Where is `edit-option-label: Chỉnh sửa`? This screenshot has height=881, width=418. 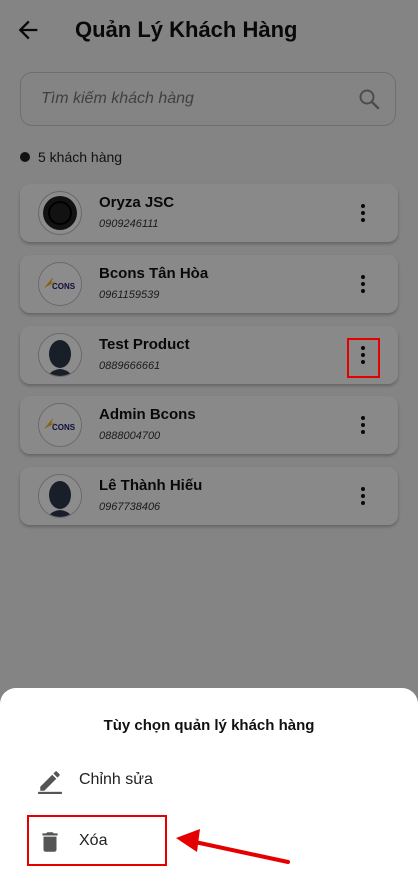 edit-option-label: Chỉnh sửa is located at coordinates (116, 779).